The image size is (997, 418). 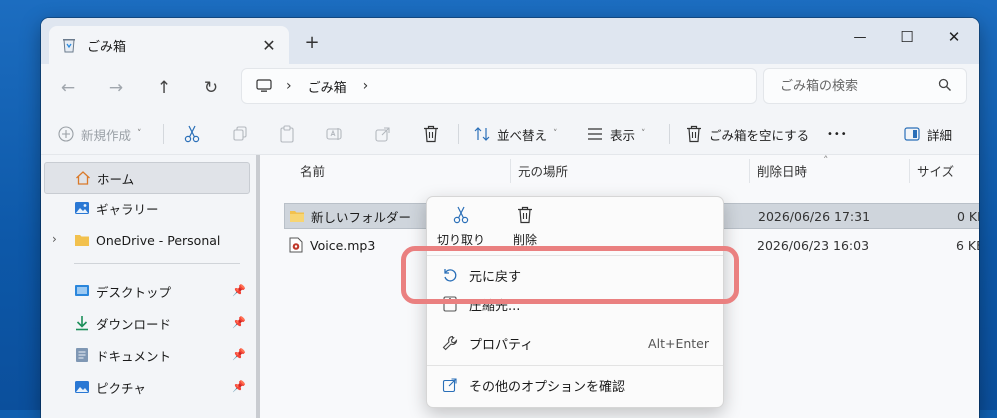 What do you see at coordinates (82, 387) in the screenshot?
I see `pictures-icon` at bounding box center [82, 387].